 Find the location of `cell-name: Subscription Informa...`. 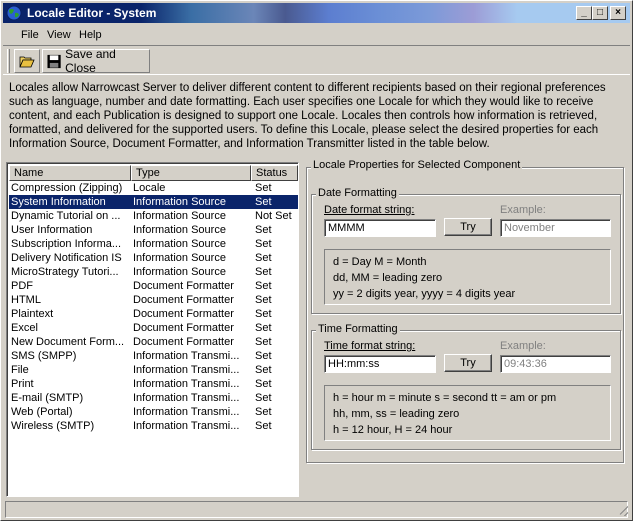

cell-name: Subscription Informa... is located at coordinates (66, 244).